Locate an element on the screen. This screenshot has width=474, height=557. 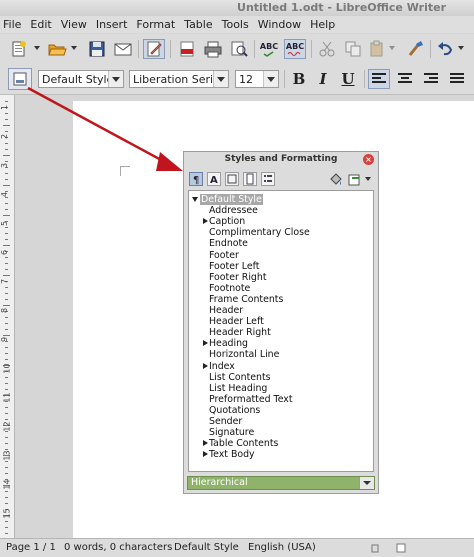
menu-help: Help is located at coordinates (324, 24).